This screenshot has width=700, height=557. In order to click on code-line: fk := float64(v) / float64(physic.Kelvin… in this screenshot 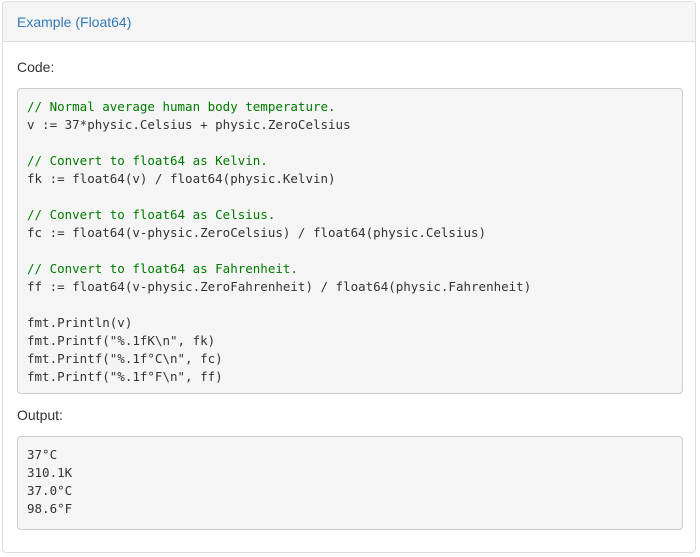, I will do `click(181, 178)`.